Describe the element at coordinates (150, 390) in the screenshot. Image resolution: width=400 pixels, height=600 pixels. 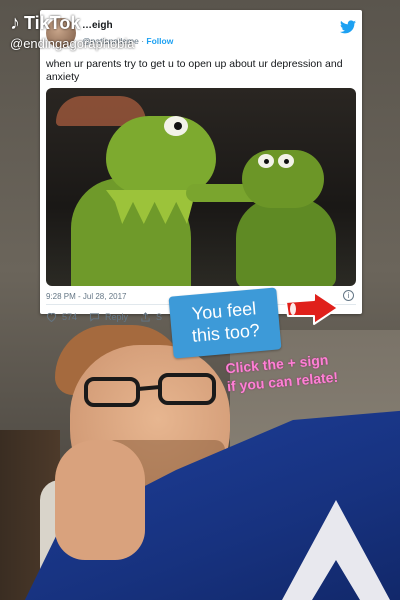
I see `glasses-graphic` at that location.